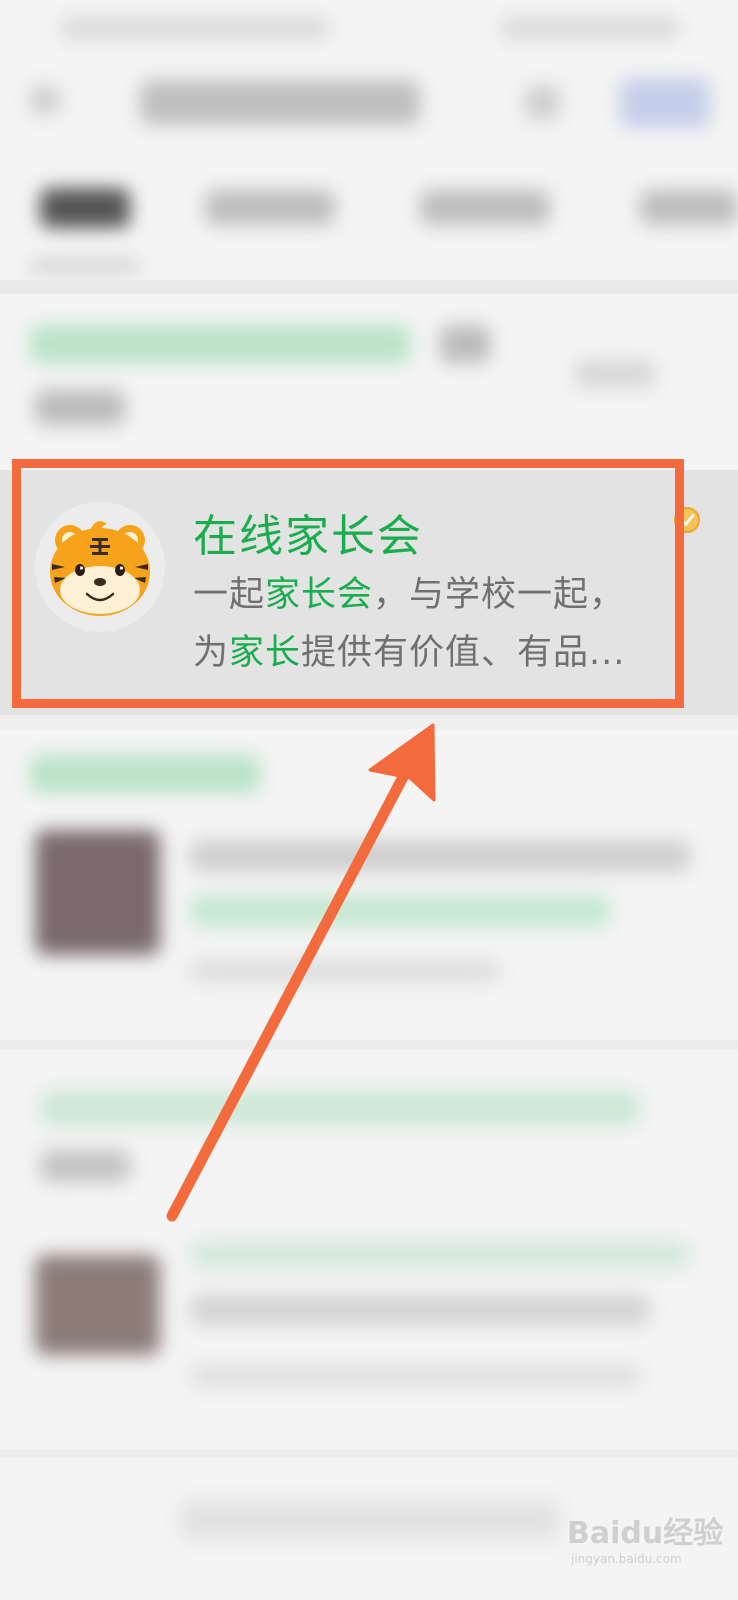  I want to click on baidu-jingyan-watermark: Baidu经验 jingyan.baidu.com, so click(645, 1537).